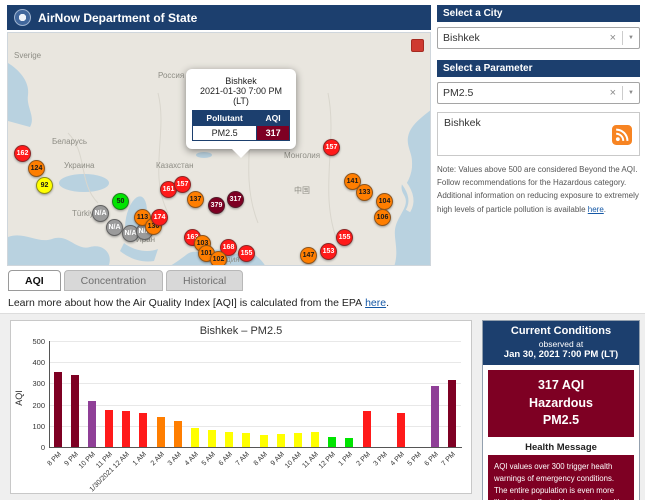  I want to click on chart-y-tick-label: 500, so click(38, 341).